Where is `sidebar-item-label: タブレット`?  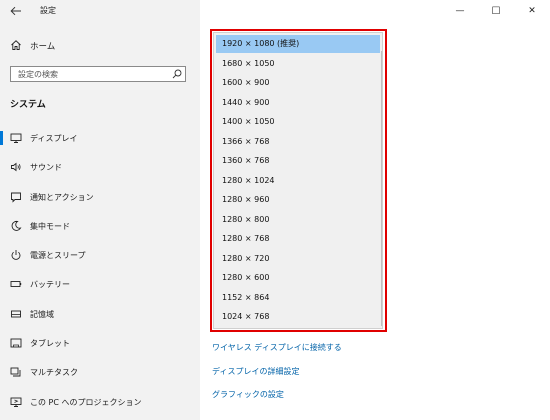
sidebar-item-label: タブレット is located at coordinates (50, 344).